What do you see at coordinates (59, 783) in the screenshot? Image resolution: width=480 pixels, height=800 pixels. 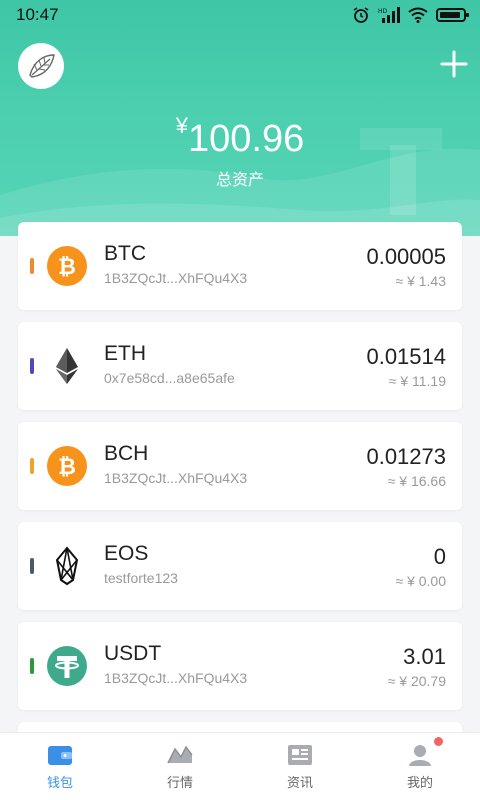 I see `nav-label-wallet: 钱包` at bounding box center [59, 783].